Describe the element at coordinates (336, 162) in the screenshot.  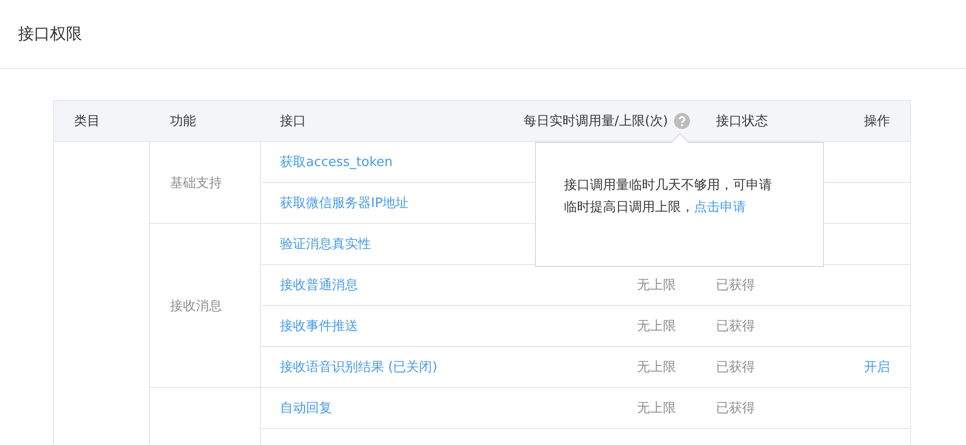
I see `interface-link: 获取access_token` at that location.